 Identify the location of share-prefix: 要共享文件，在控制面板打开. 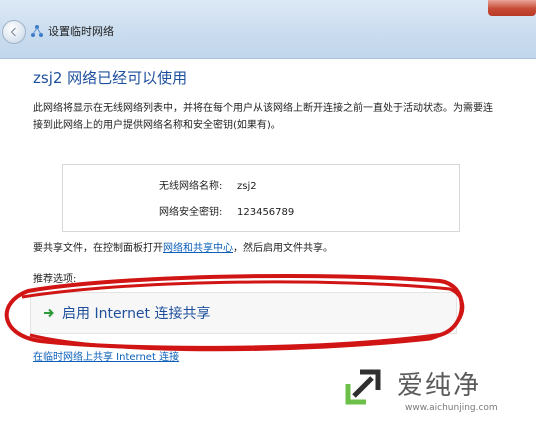
(98, 248).